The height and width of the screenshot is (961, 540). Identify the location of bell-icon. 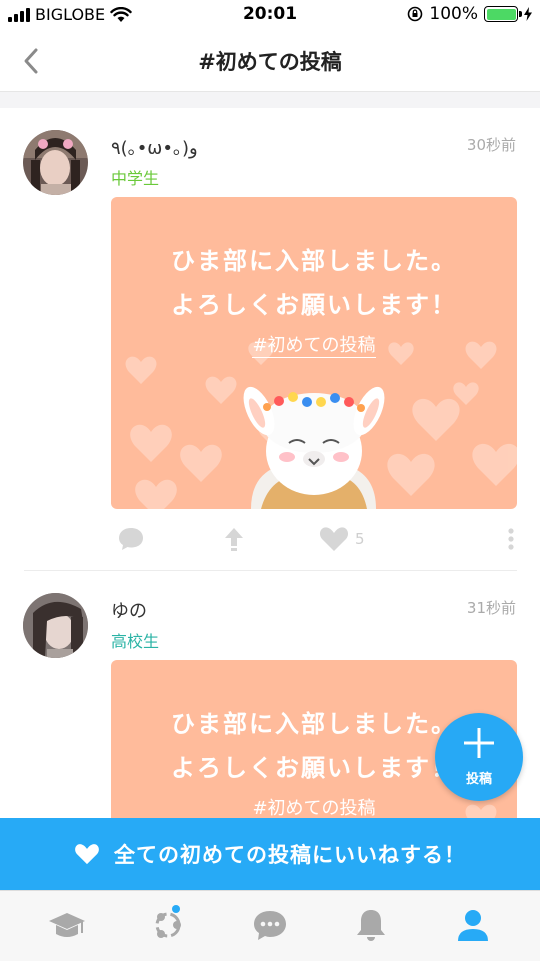
(371, 925).